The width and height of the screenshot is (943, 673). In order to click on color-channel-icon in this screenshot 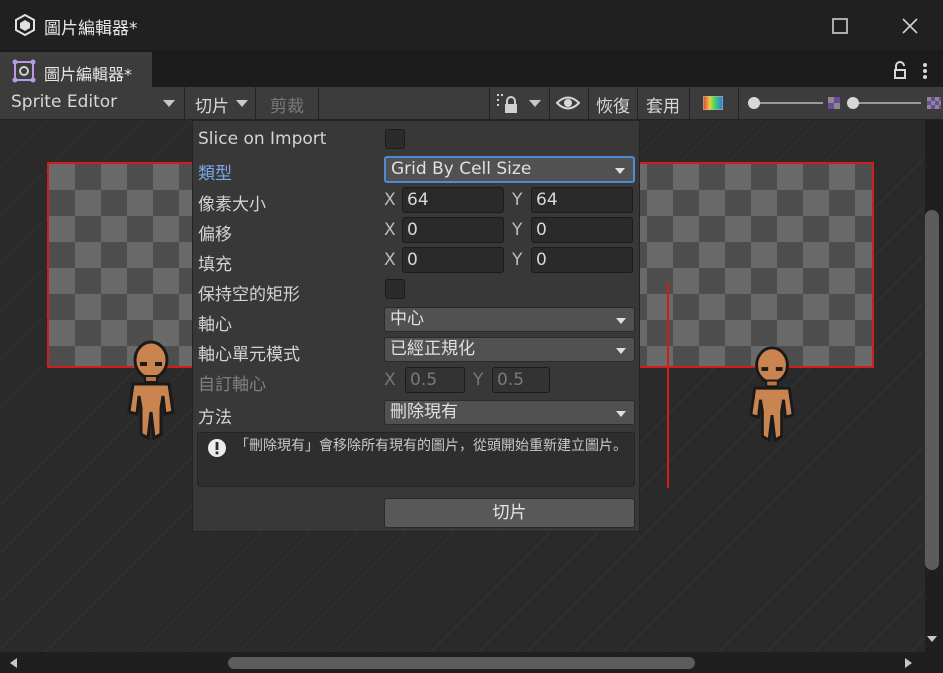, I will do `click(713, 103)`.